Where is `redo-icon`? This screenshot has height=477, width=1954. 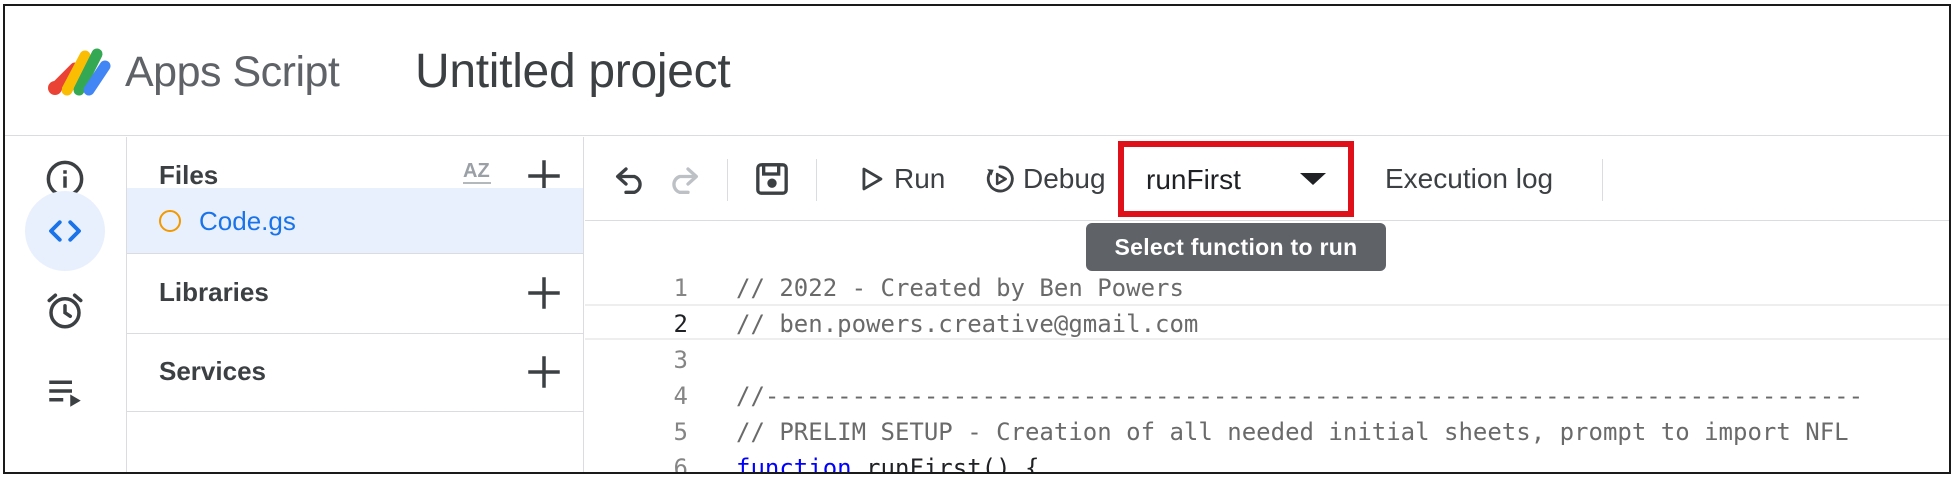 redo-icon is located at coordinates (683, 179).